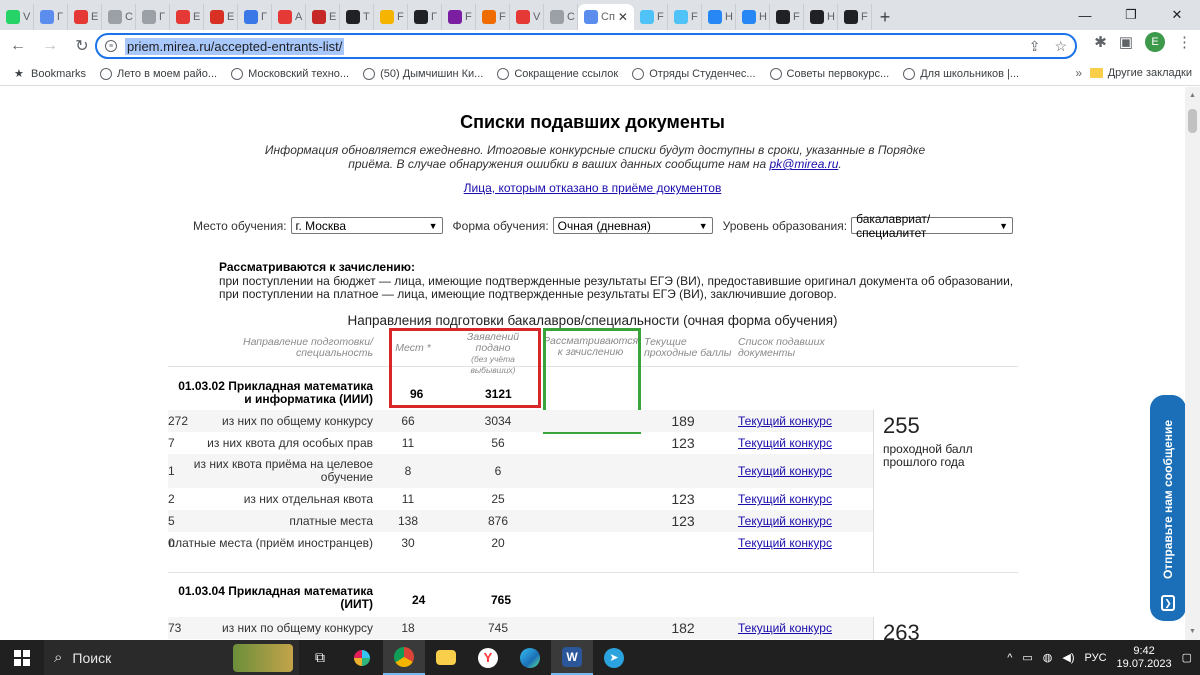 The image size is (1200, 675). I want to click on place-label: Место обучения:, so click(240, 225).